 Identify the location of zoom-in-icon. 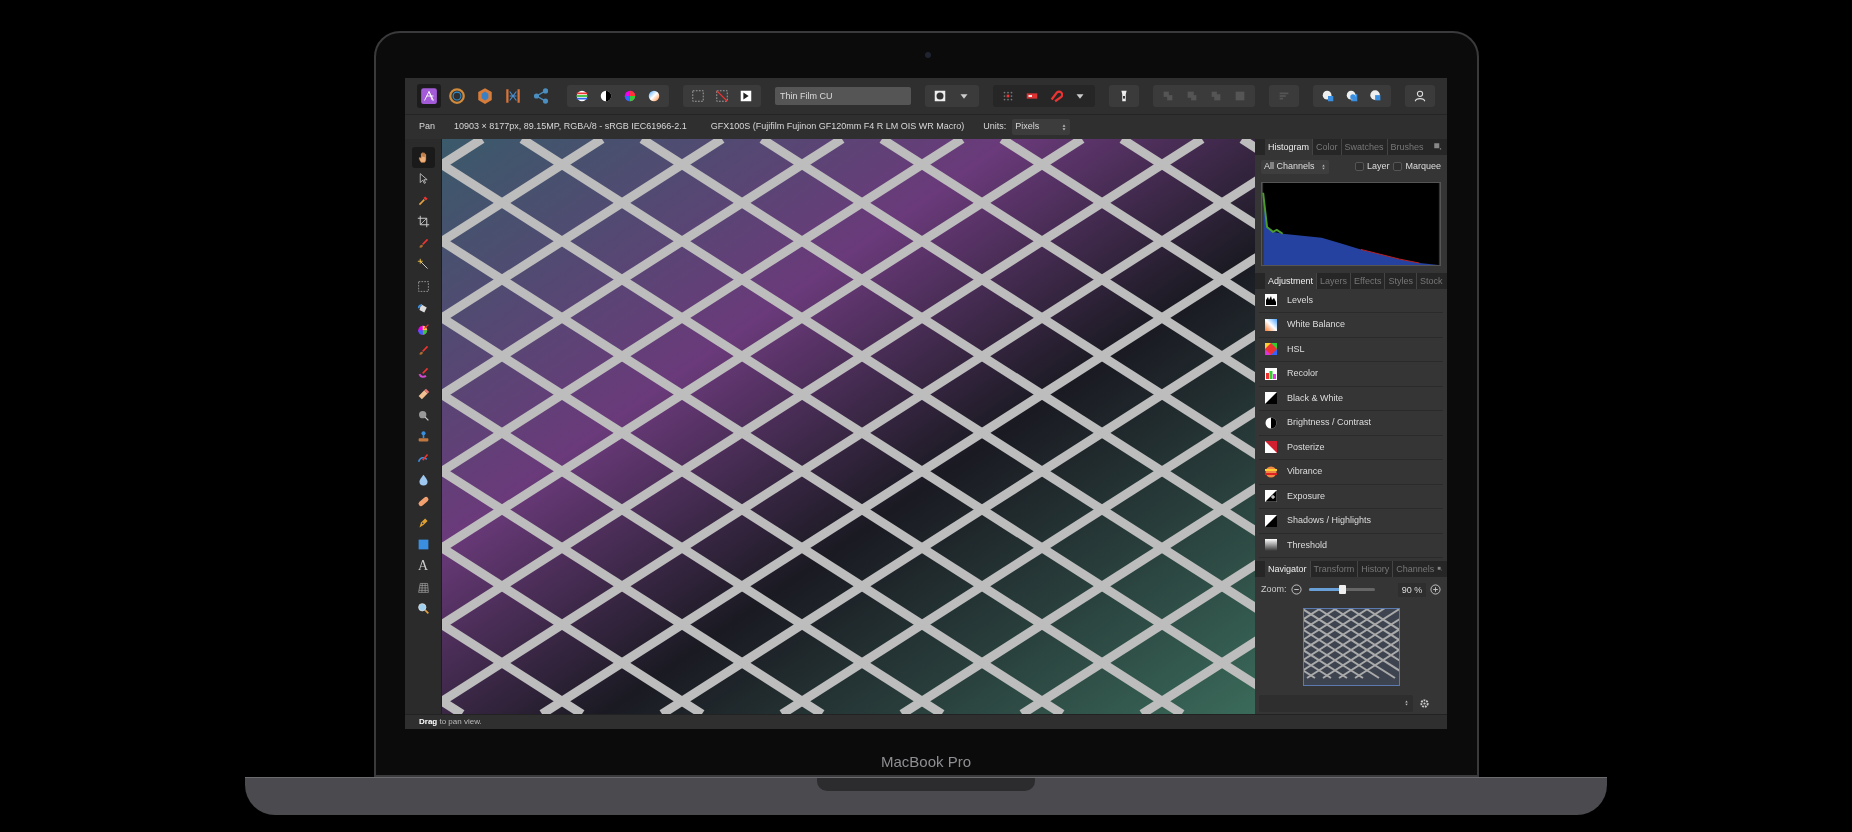
(1435, 590).